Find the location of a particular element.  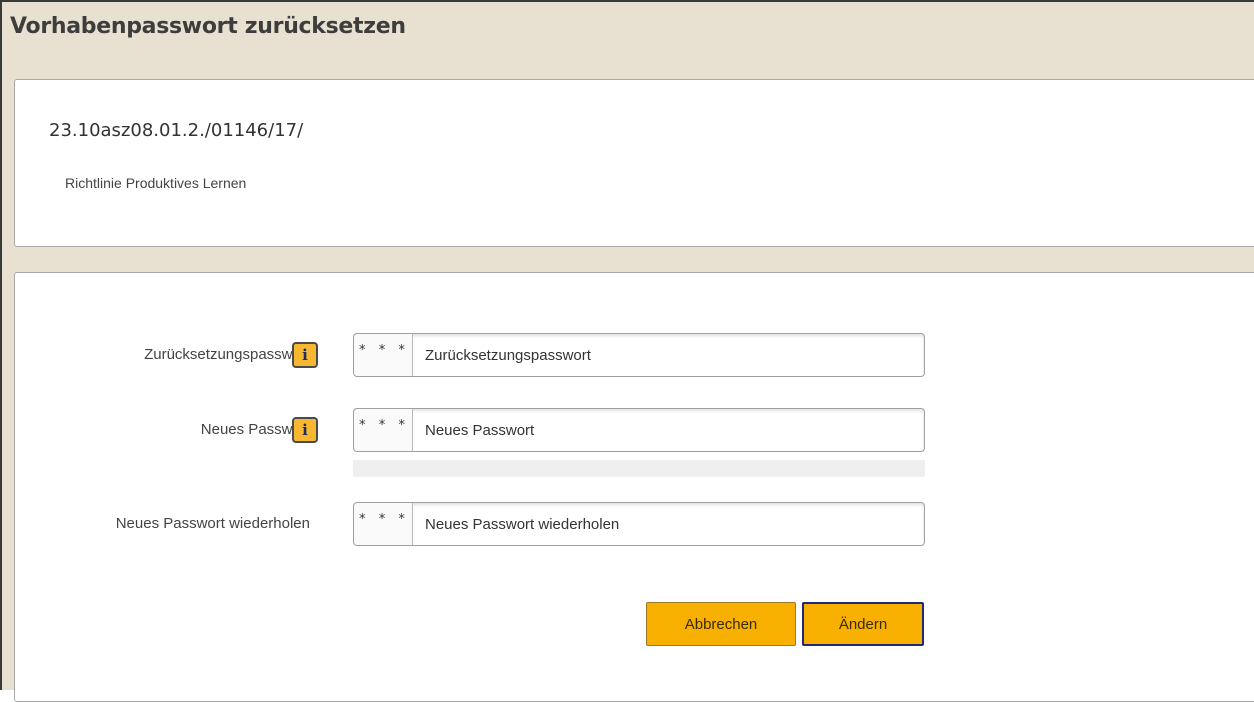

reset-password-row: Zurücksetzungspasswort i * * * is located at coordinates (515, 355).